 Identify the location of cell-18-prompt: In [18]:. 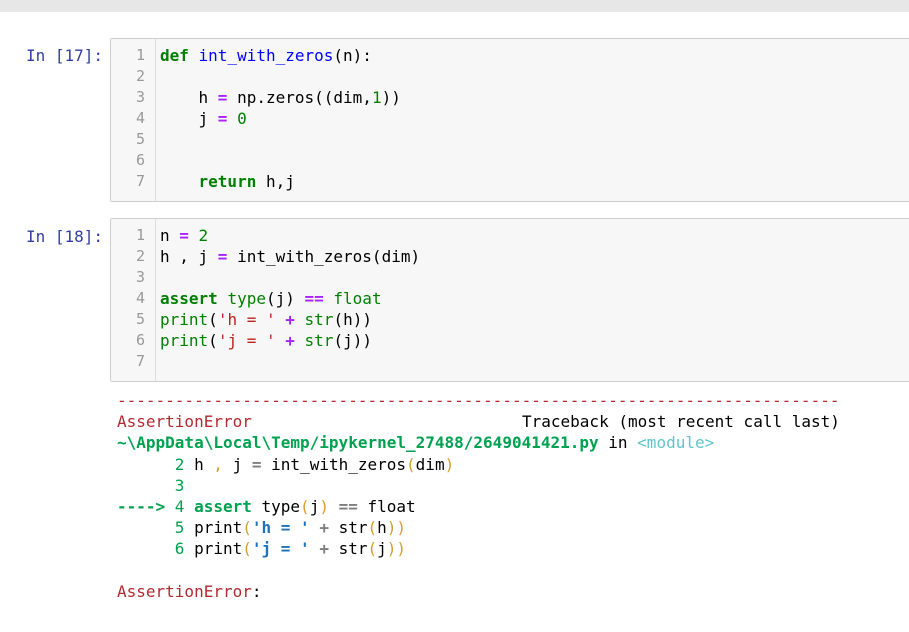
(65, 236).